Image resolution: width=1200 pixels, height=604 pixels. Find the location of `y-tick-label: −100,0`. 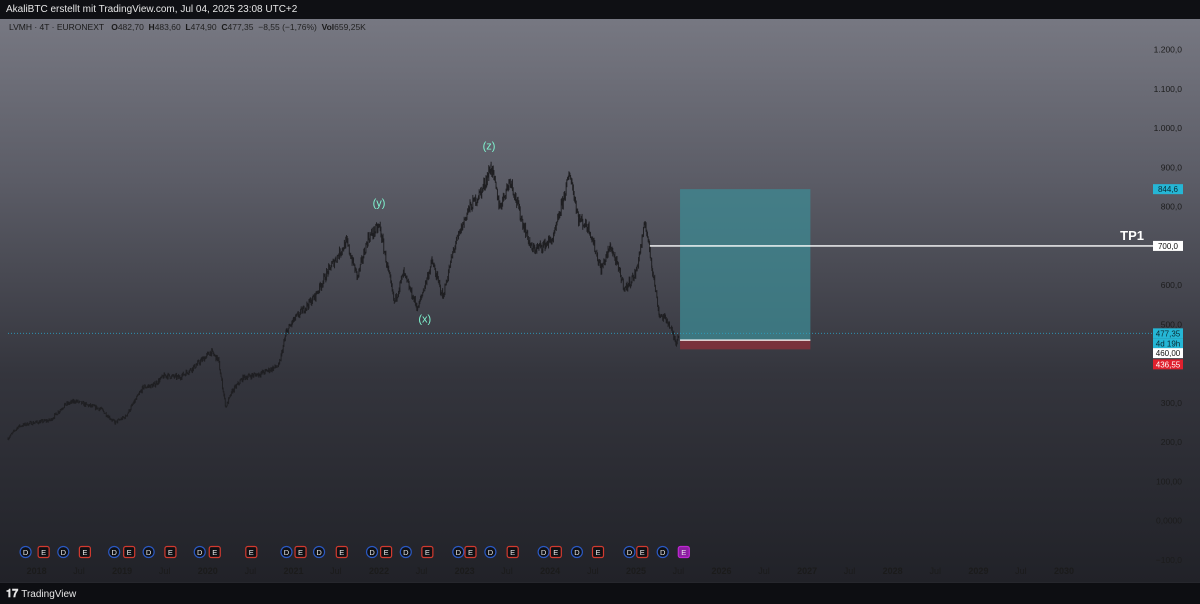

y-tick-label: −100,0 is located at coordinates (1169, 560).